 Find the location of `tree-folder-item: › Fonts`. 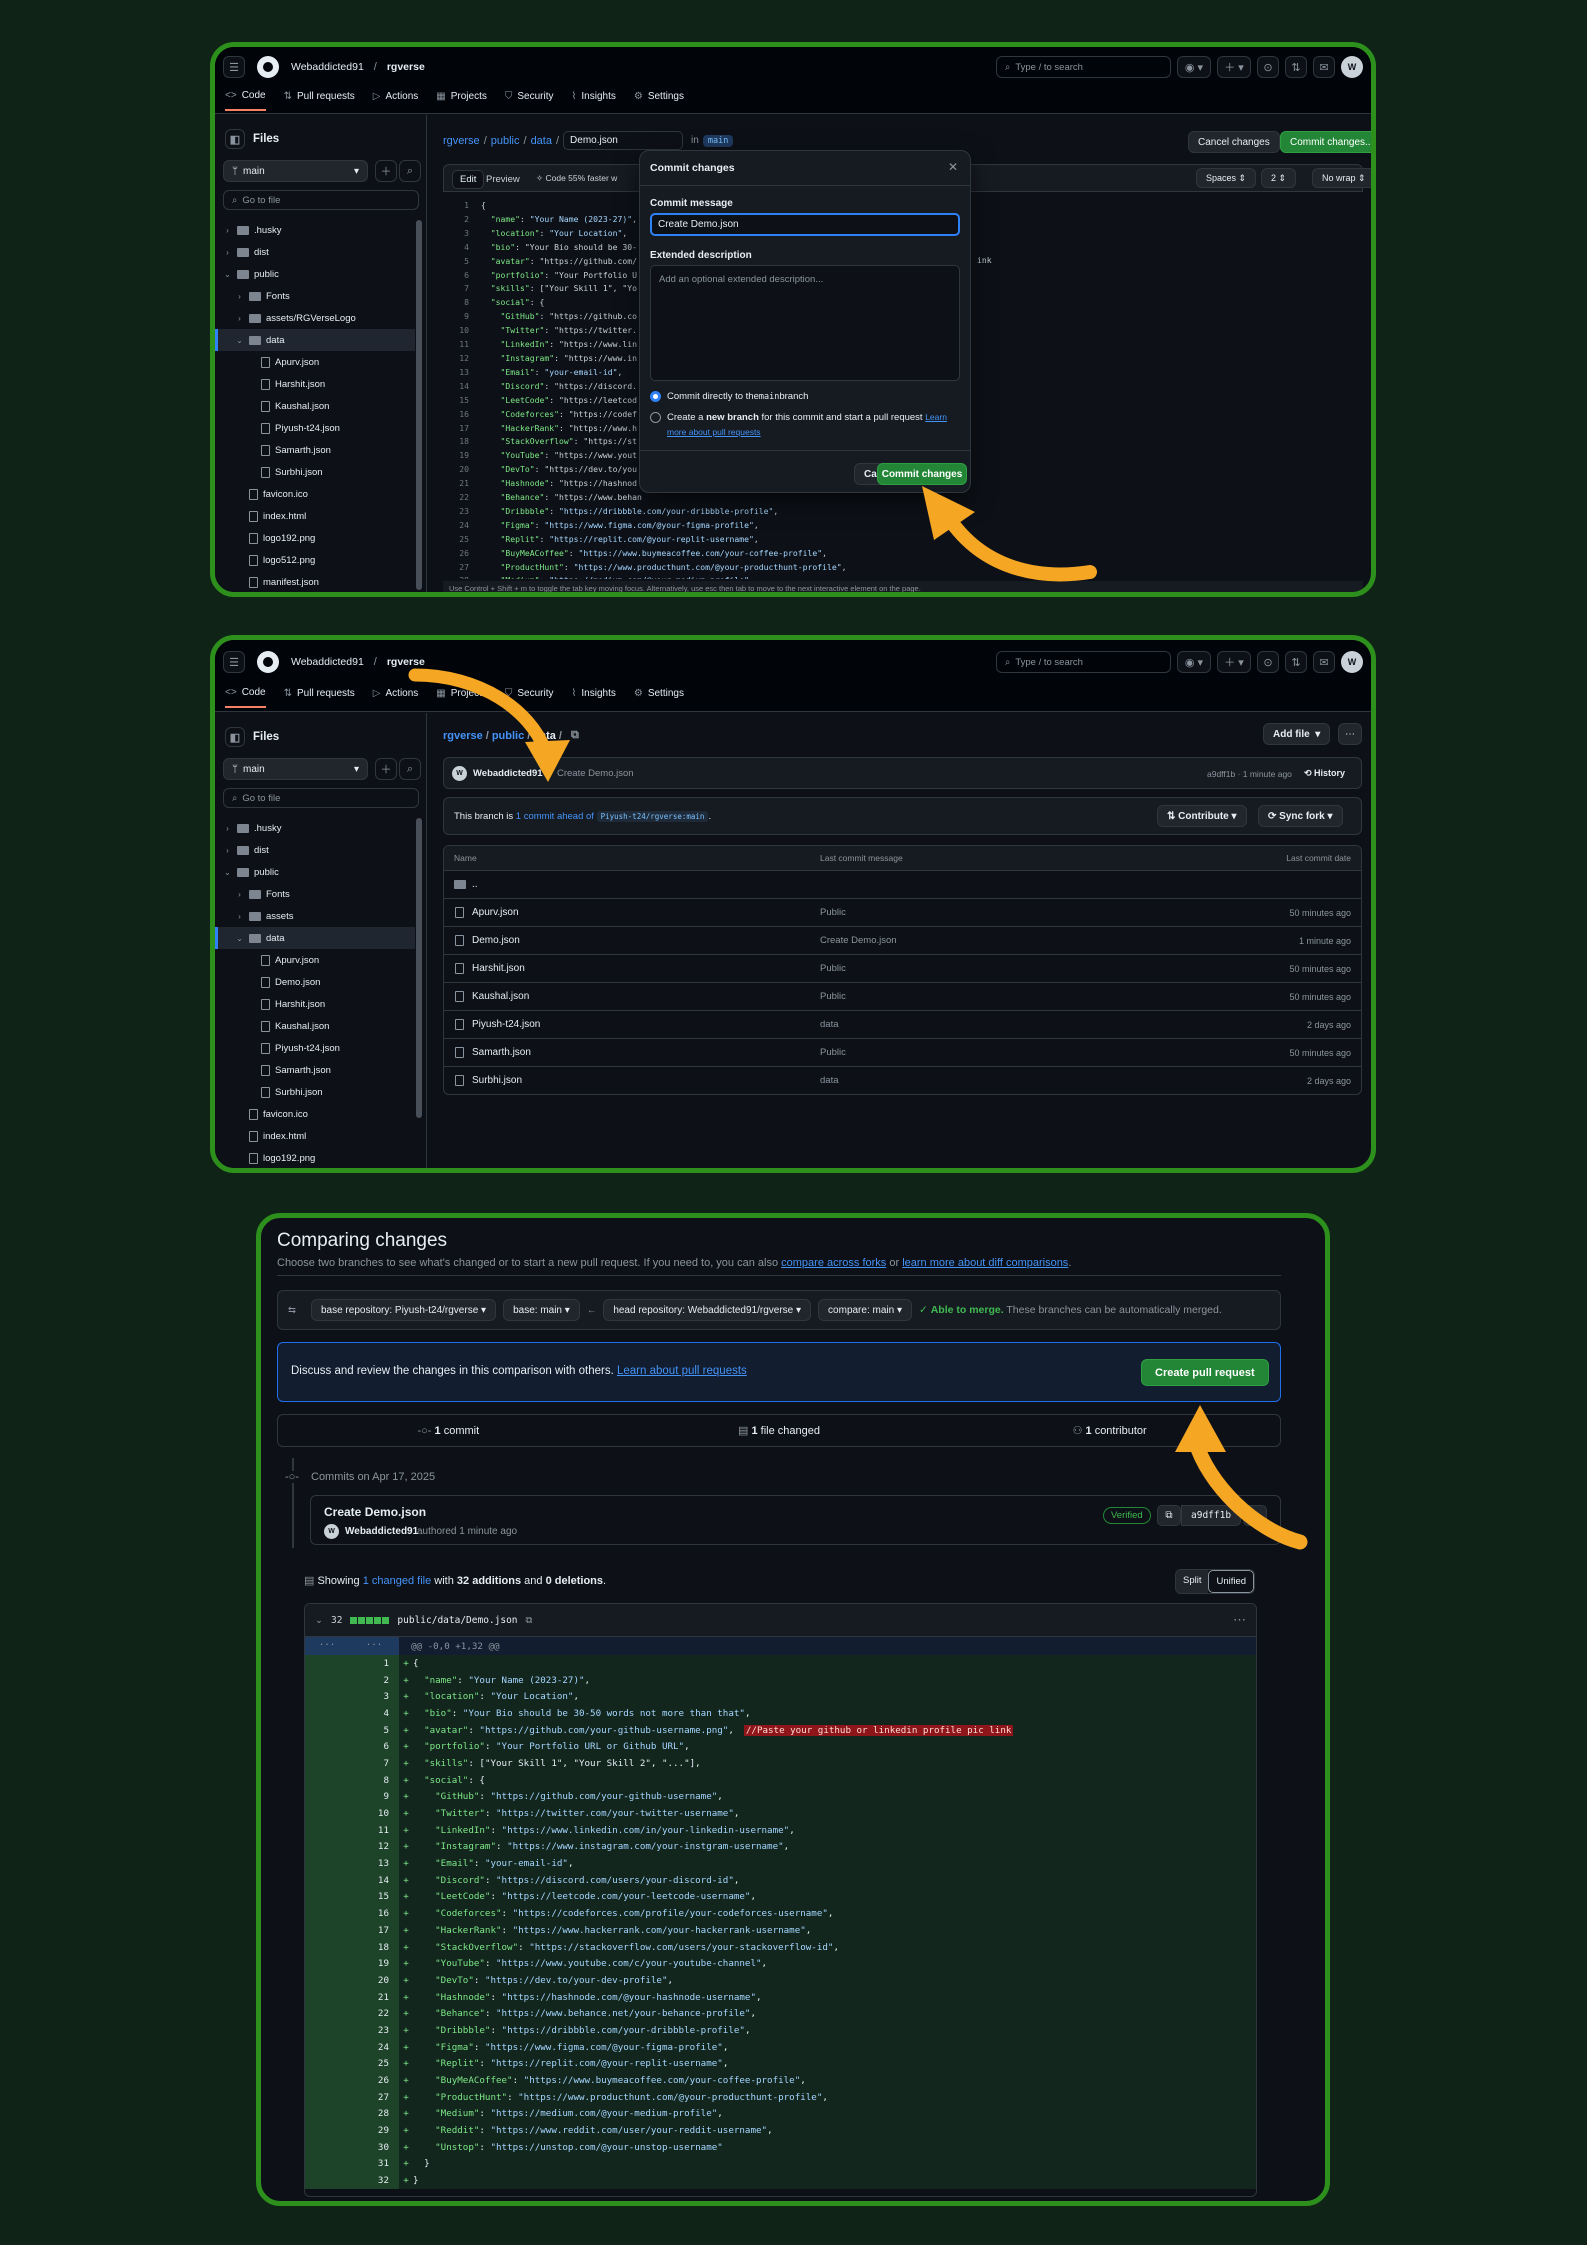

tree-folder-item: › Fonts is located at coordinates (315, 296).